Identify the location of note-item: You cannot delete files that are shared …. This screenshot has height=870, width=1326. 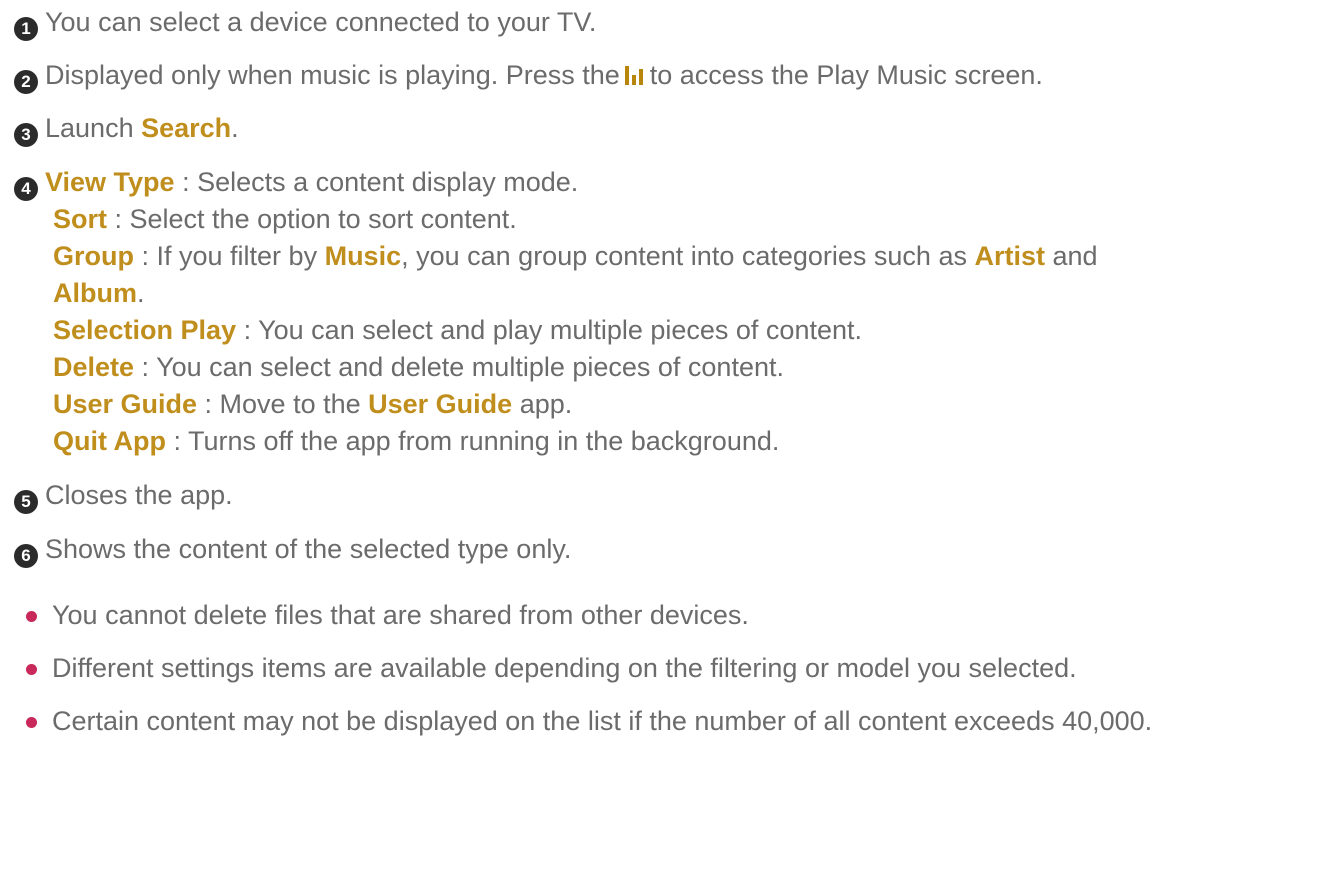
(665, 615).